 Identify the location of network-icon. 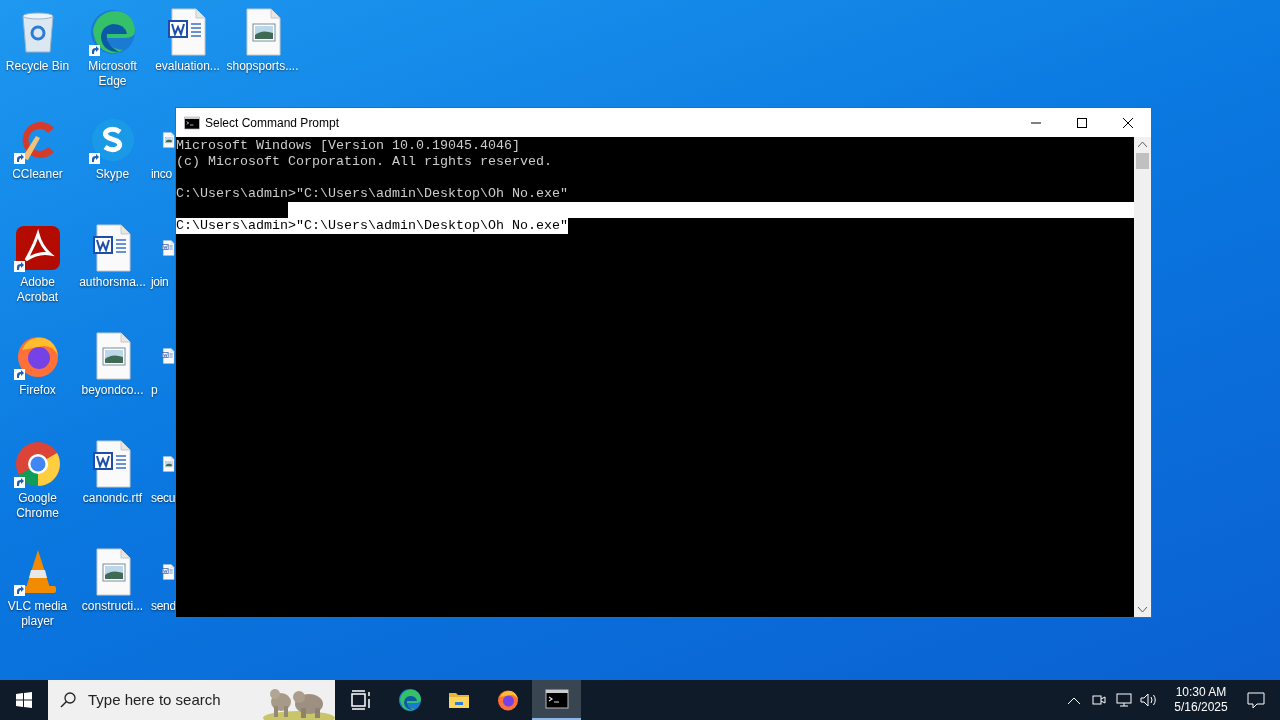
(1124, 700).